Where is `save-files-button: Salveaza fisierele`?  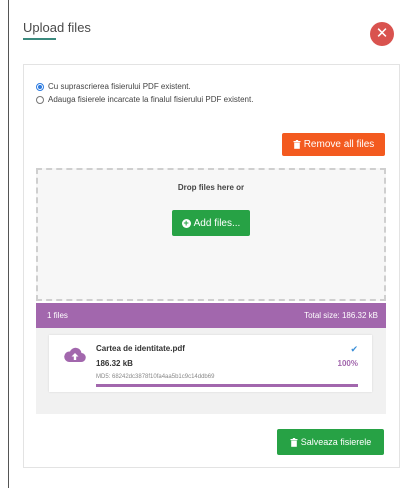 save-files-button: Salveaza fisierele is located at coordinates (330, 442).